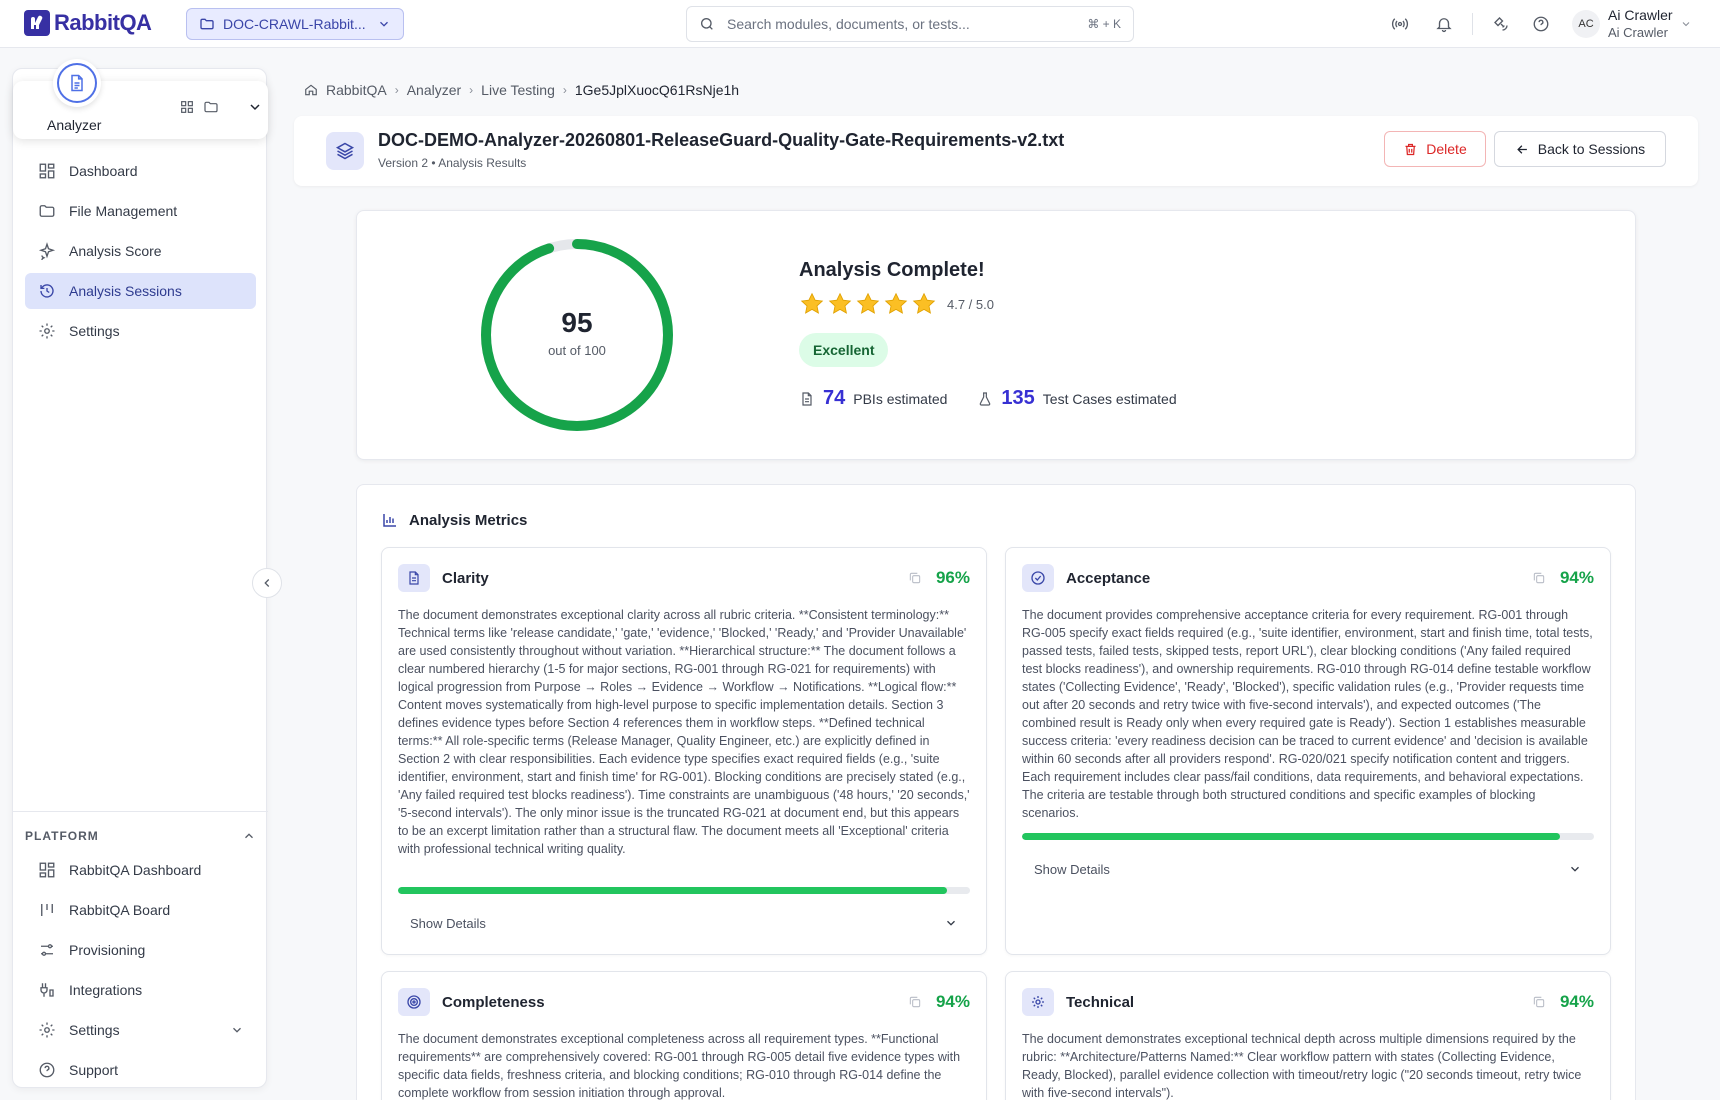 This screenshot has width=1720, height=1100. I want to click on delete-button: Delete, so click(1435, 149).